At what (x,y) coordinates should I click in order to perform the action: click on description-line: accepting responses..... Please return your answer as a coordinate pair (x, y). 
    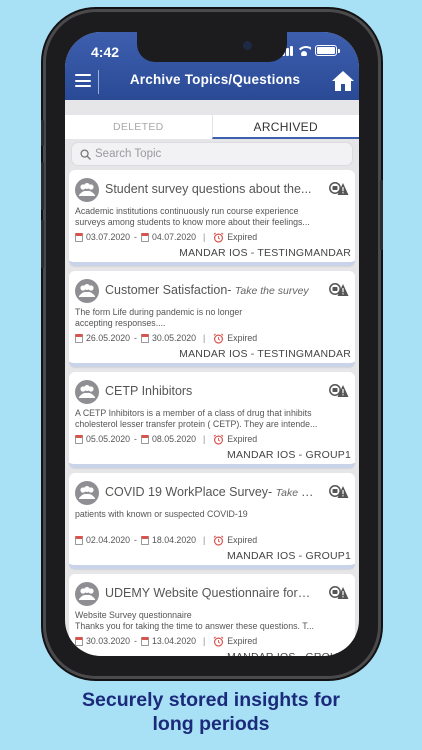
    Looking at the image, I should click on (120, 323).